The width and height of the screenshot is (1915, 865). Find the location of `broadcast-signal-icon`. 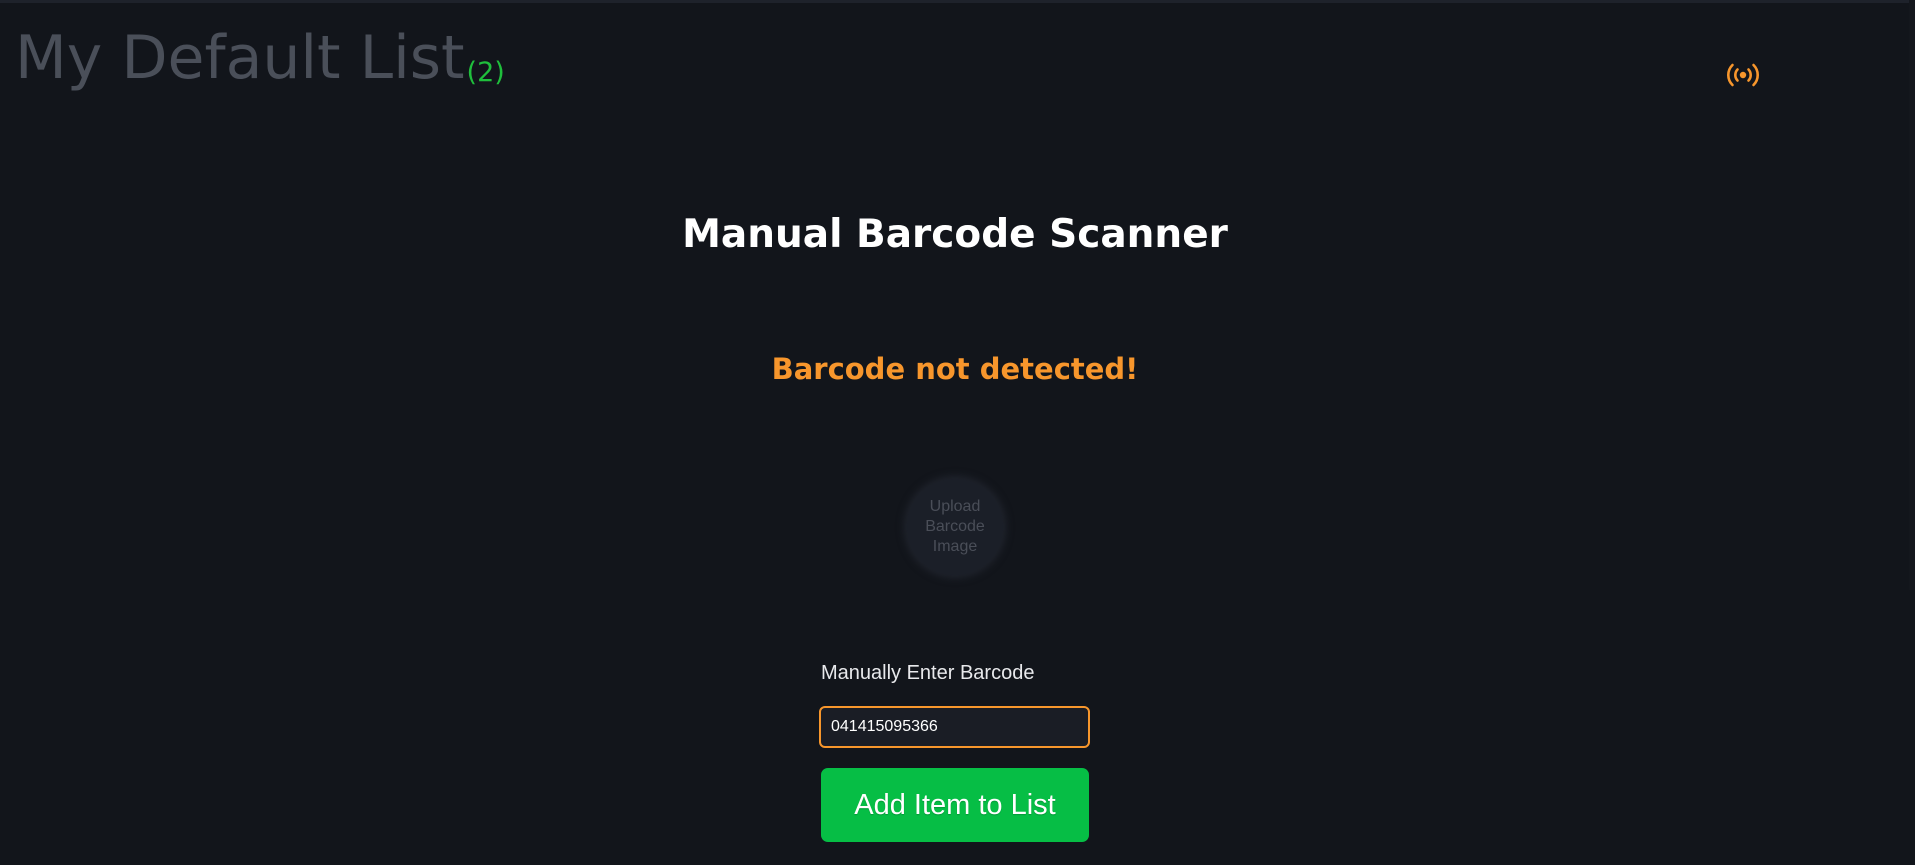

broadcast-signal-icon is located at coordinates (1743, 75).